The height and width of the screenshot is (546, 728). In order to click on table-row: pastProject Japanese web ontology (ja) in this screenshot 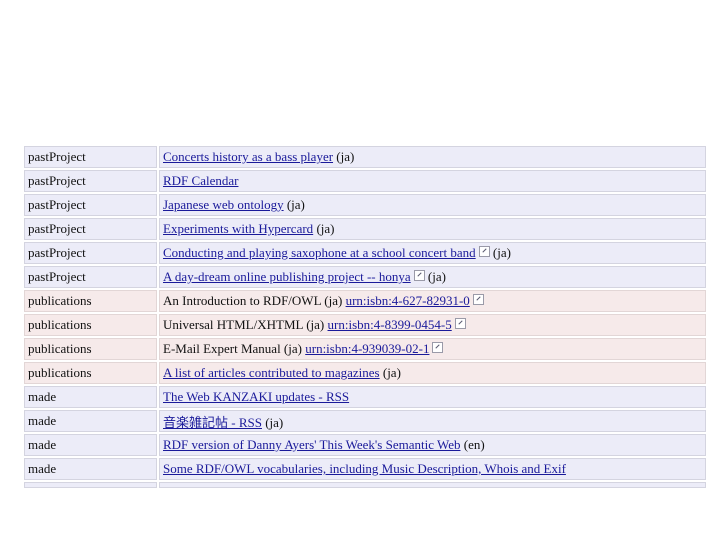, I will do `click(365, 206)`.